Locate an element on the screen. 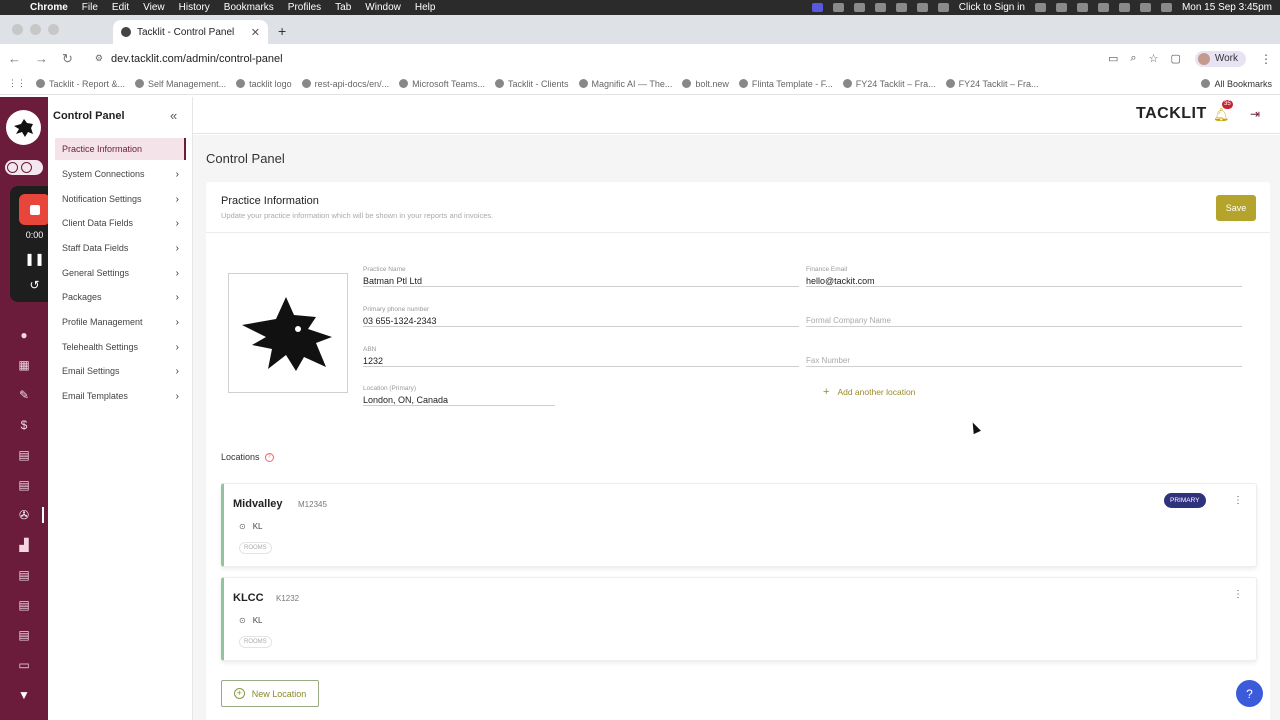 This screenshot has height=720, width=1280. menubar-datetime: Mon 15 Sep 3:45pm is located at coordinates (1227, 7).